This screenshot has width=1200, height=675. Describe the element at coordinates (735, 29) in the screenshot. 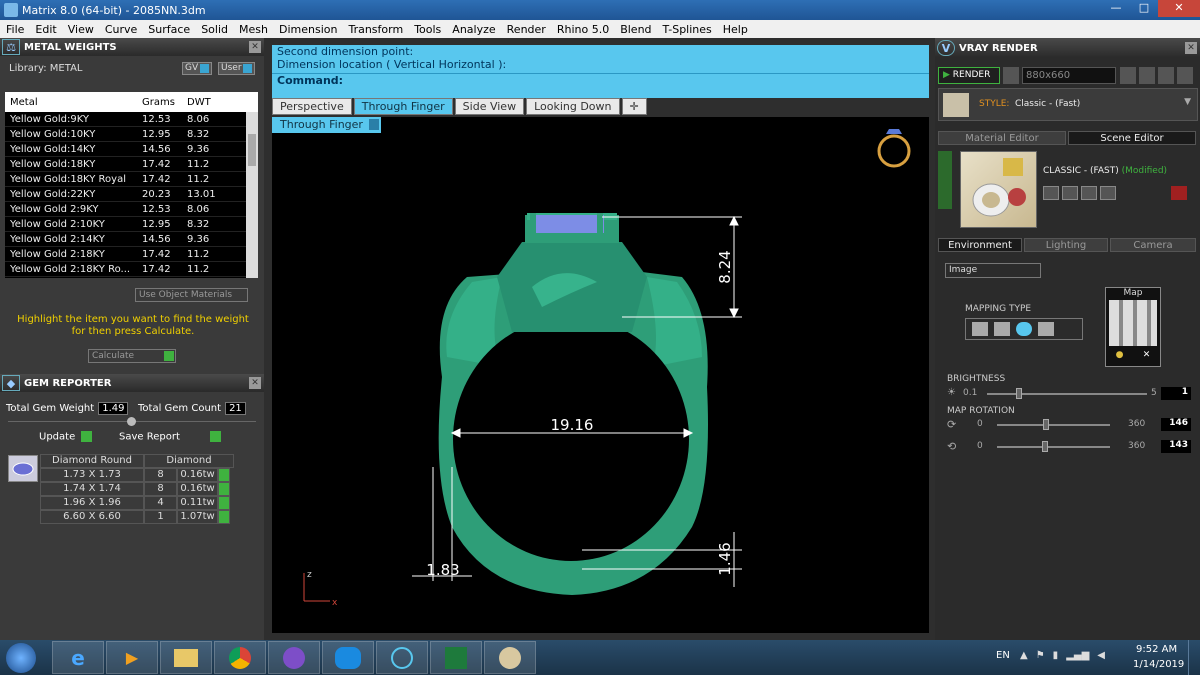

I see `menu-help: Help` at that location.